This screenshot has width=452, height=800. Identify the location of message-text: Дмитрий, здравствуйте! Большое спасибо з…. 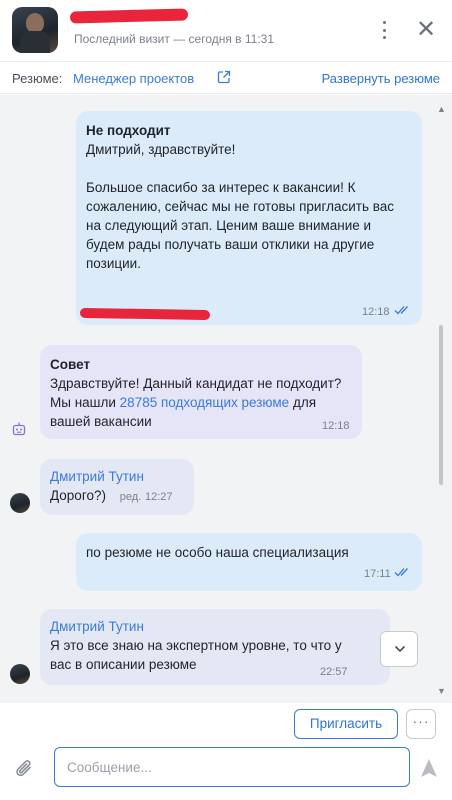
(240, 206).